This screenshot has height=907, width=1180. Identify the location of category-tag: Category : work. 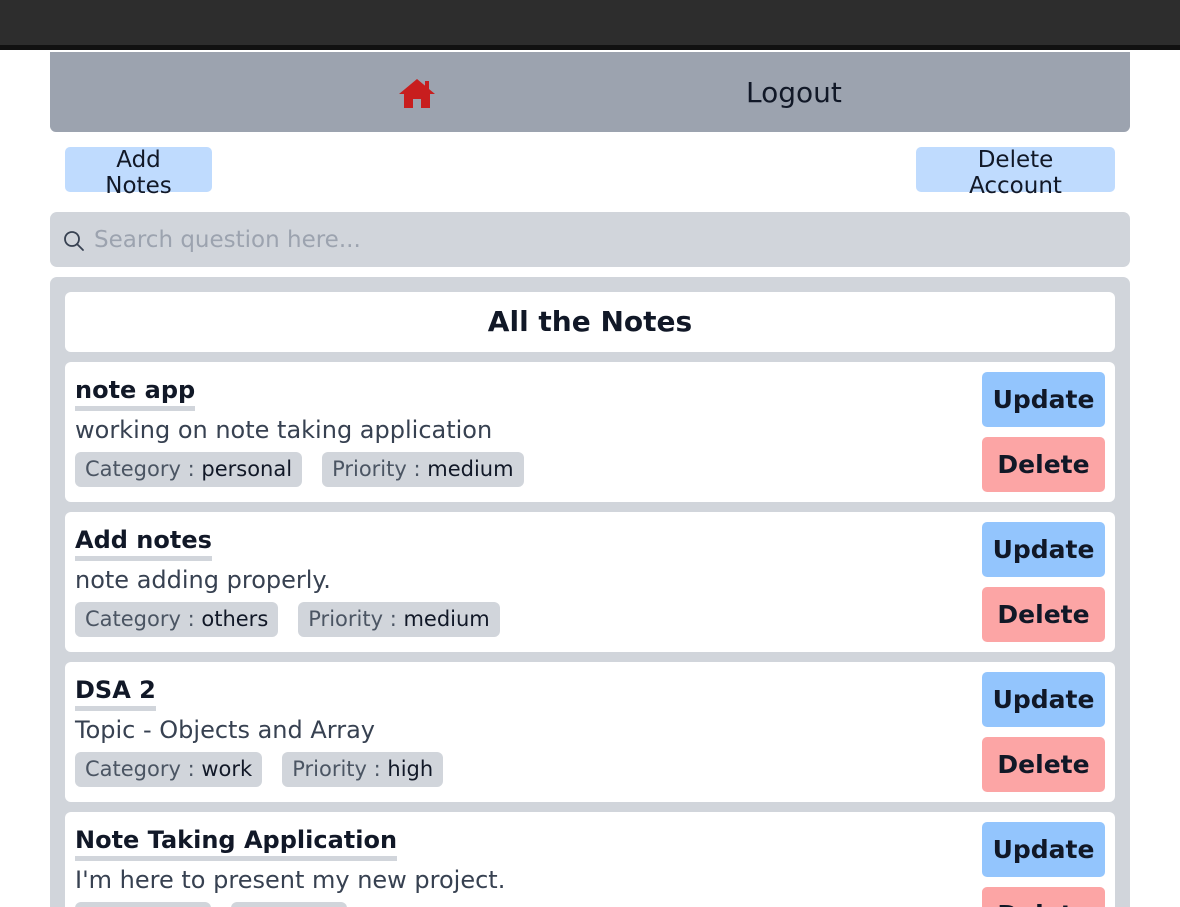
(169, 769).